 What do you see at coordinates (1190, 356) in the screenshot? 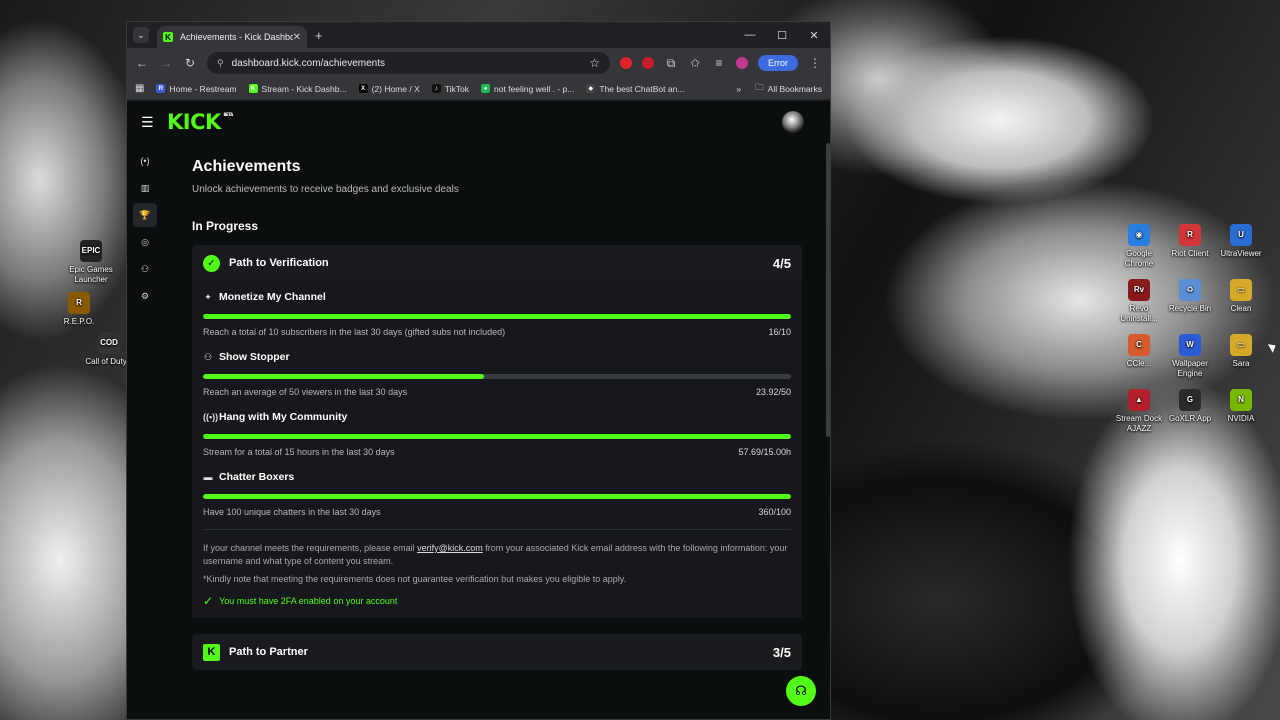
I see `desktop-shortcut: W Wallpaper Engine` at bounding box center [1190, 356].